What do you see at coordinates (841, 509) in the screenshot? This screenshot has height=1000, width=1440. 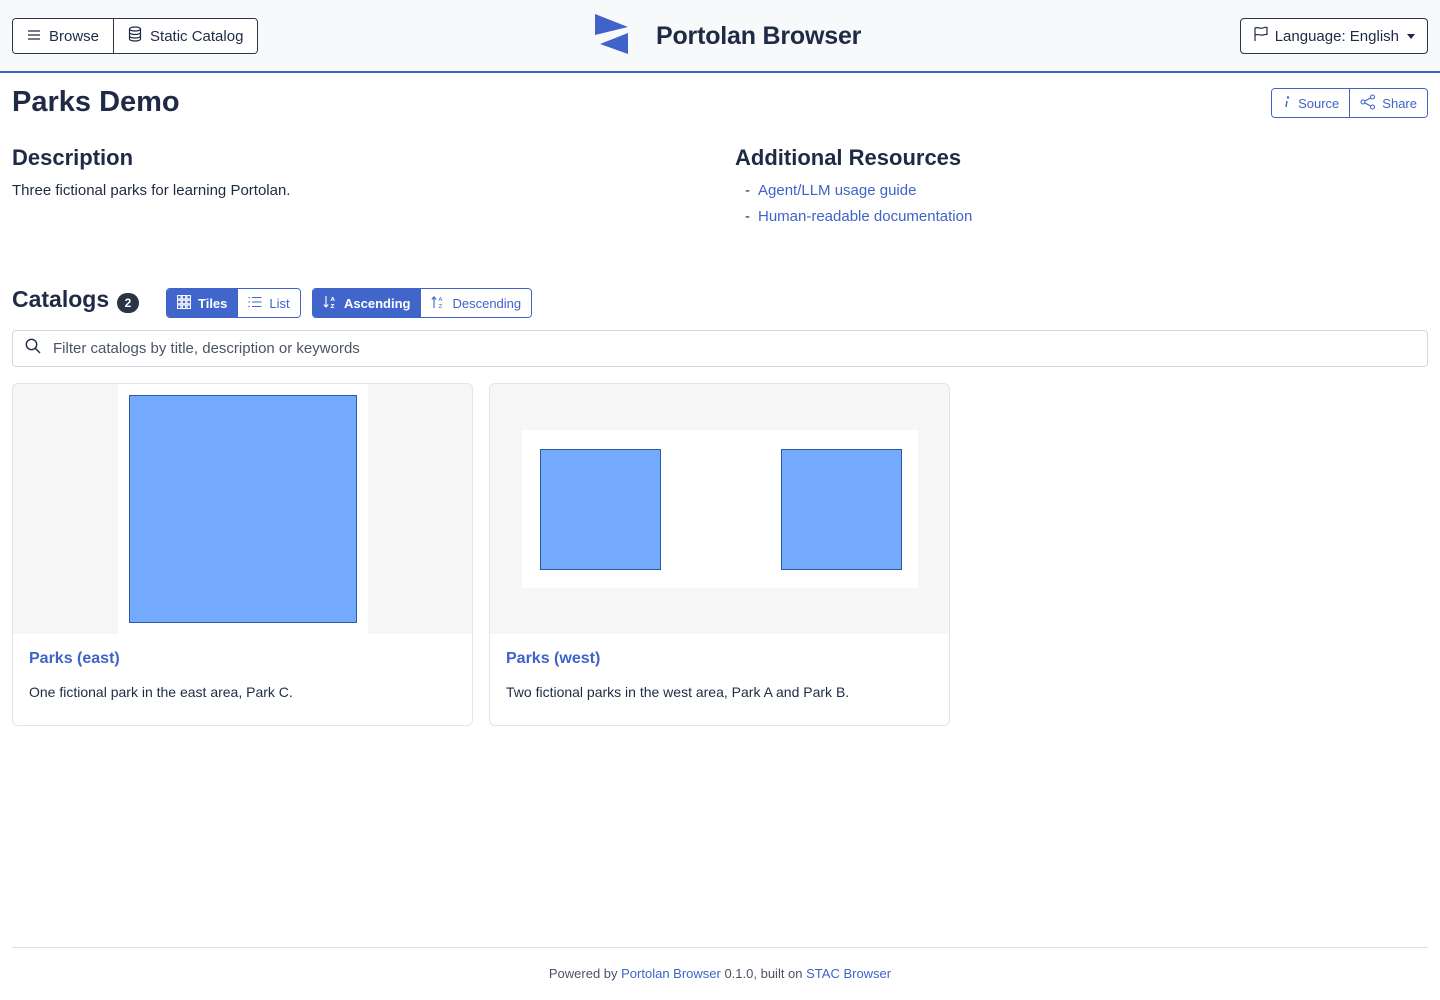 I see `park-b-polygon` at bounding box center [841, 509].